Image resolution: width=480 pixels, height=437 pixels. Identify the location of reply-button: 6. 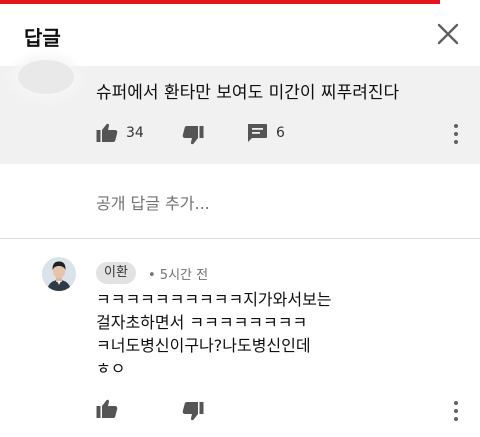
(265, 133).